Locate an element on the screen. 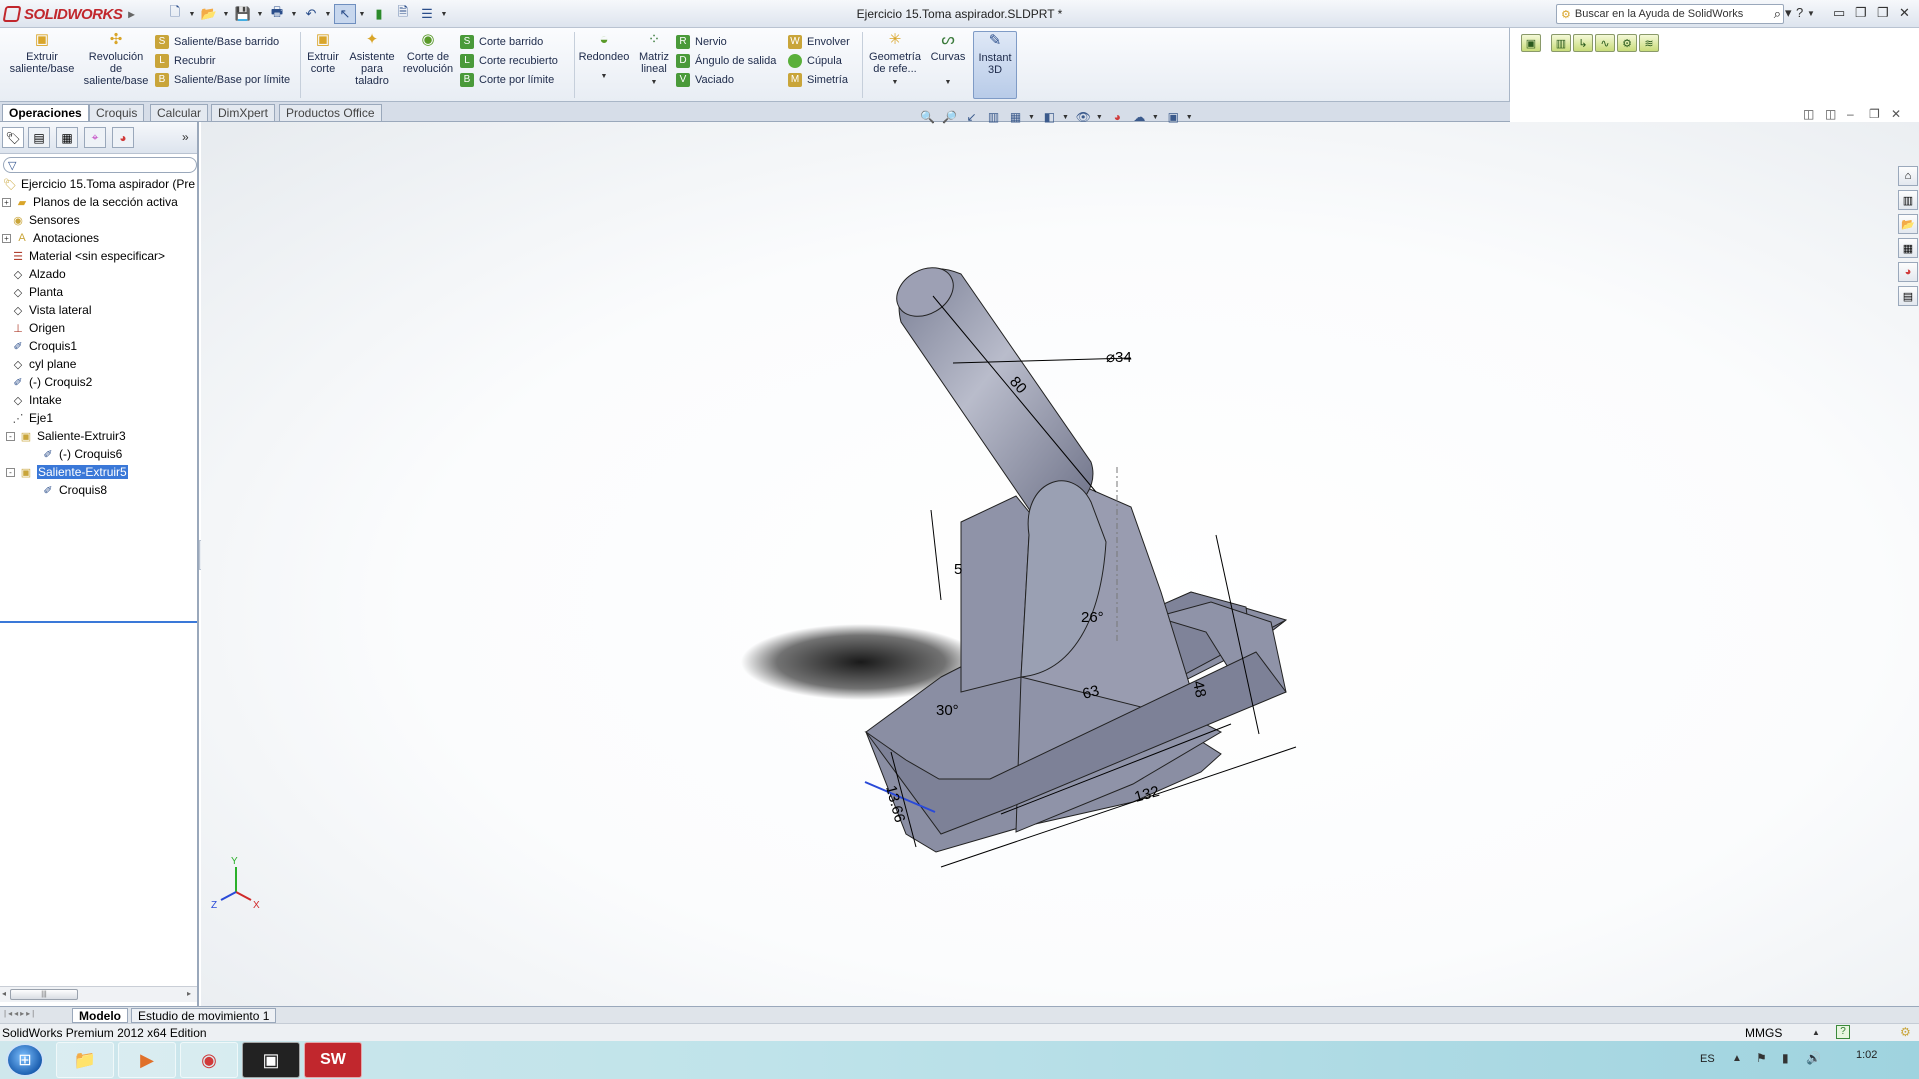  tile-icon: ❐ is located at coordinates (1883, 13).